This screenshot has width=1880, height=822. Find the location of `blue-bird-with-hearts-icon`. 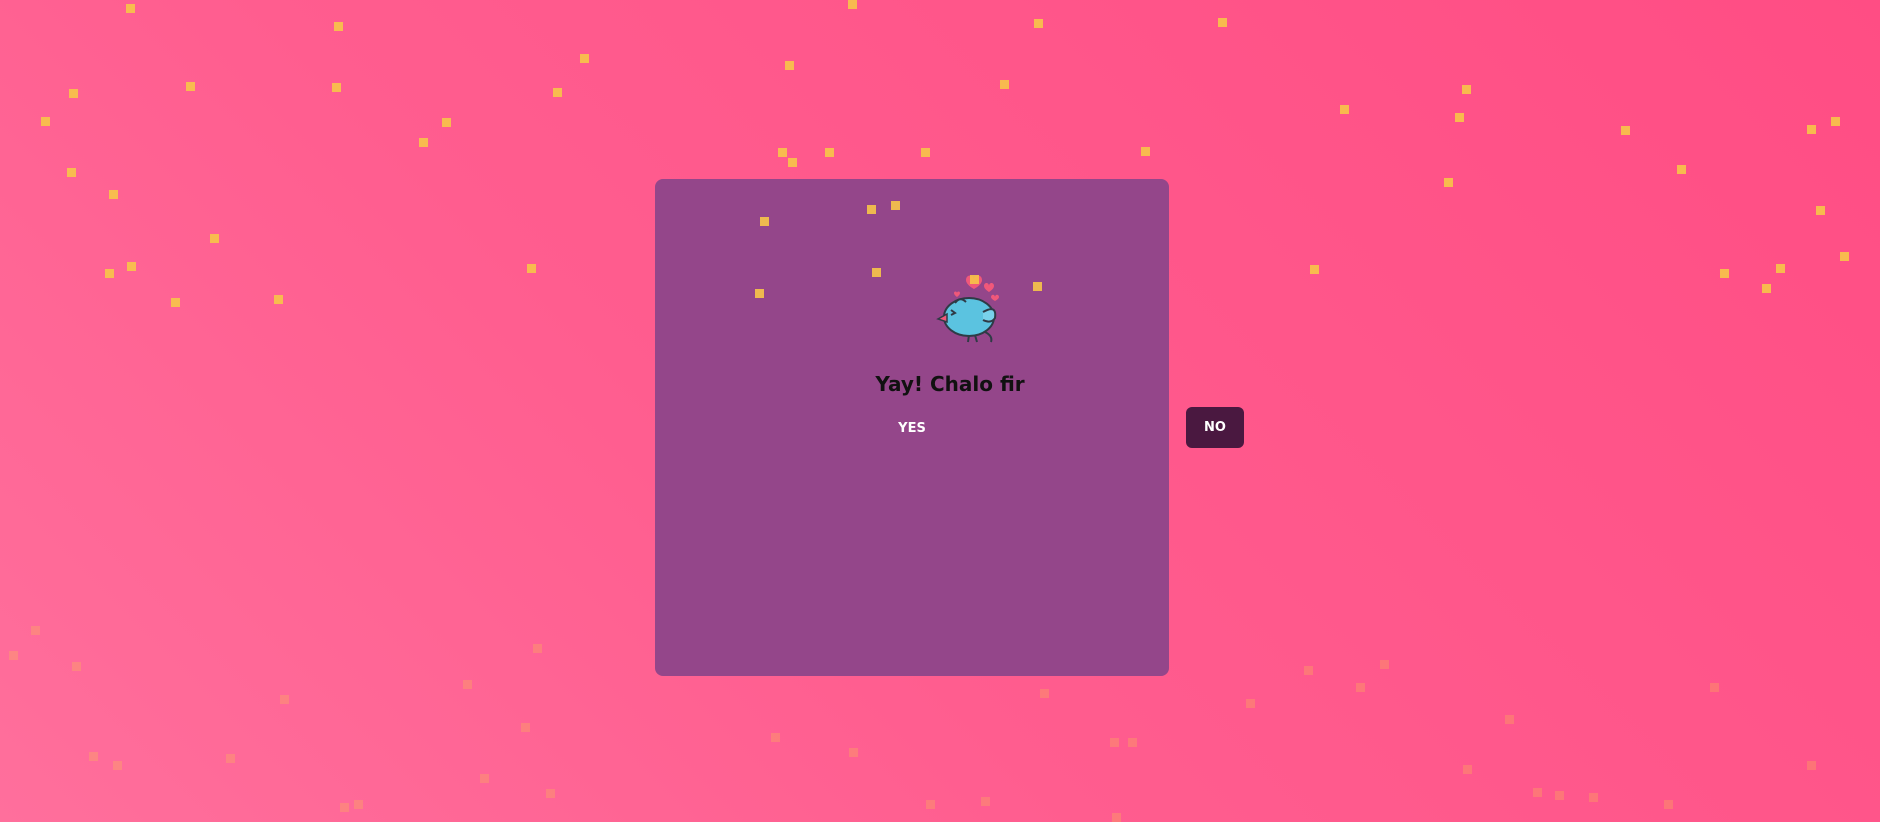

blue-bird-with-hearts-icon is located at coordinates (970, 308).